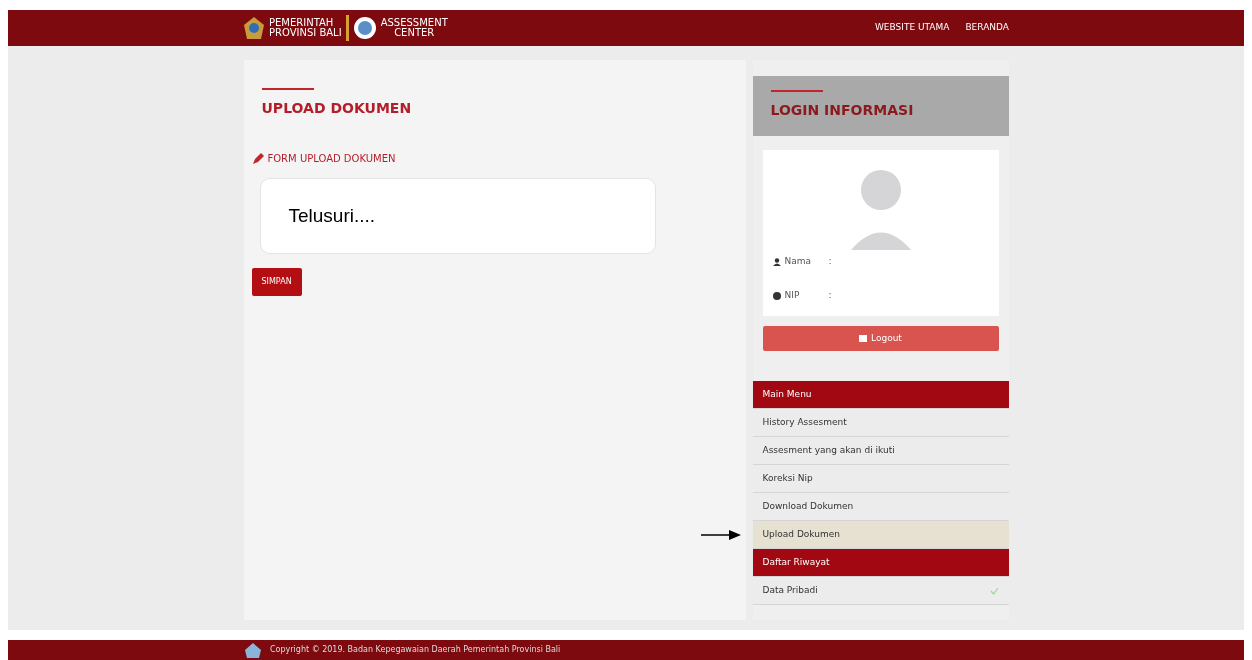  Describe the element at coordinates (305, 33) in the screenshot. I see `brand-text: PROVINSI BALI` at that location.